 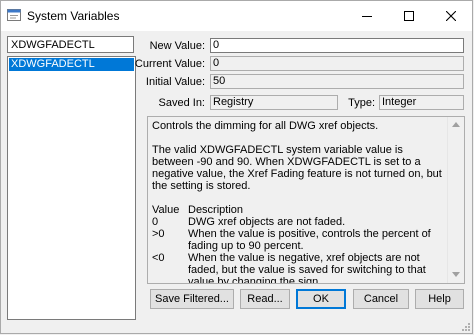 I want to click on close-icon, so click(x=451, y=16).